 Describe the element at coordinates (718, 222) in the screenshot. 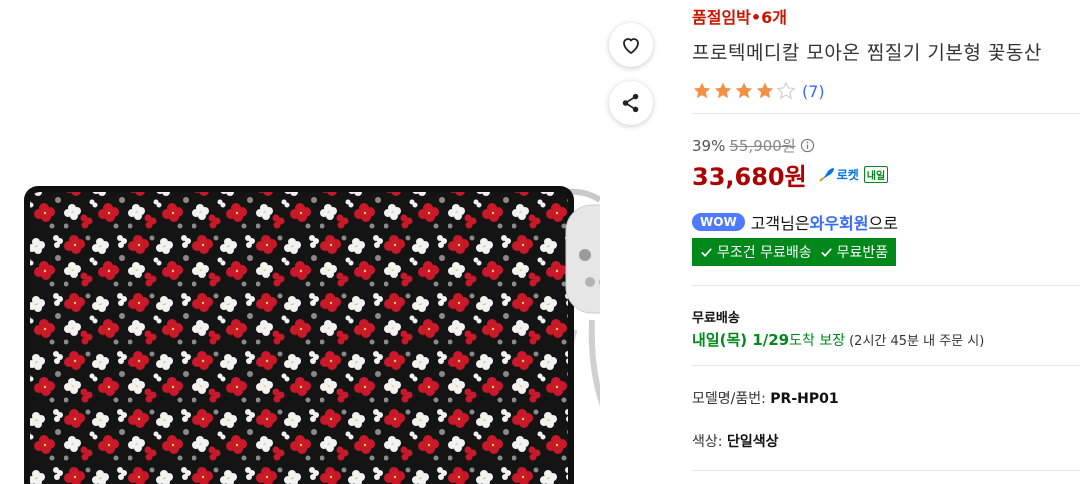

I see `wow-badge: WOW` at that location.